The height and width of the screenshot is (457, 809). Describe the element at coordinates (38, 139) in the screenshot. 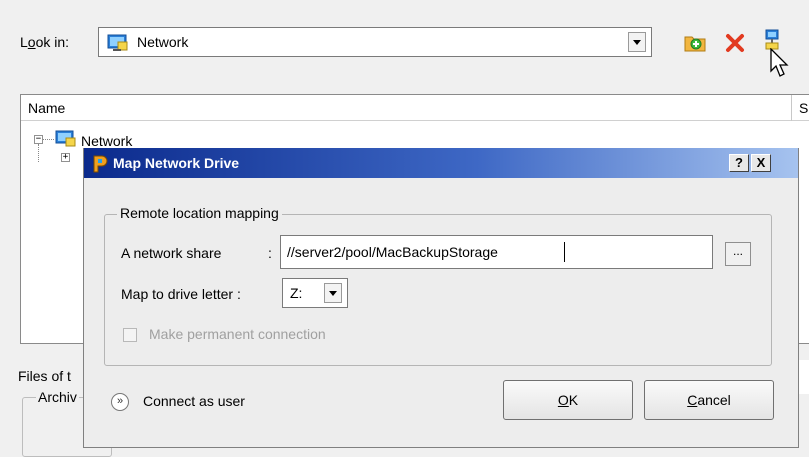

I see `tree-collapse-toggle: −` at that location.